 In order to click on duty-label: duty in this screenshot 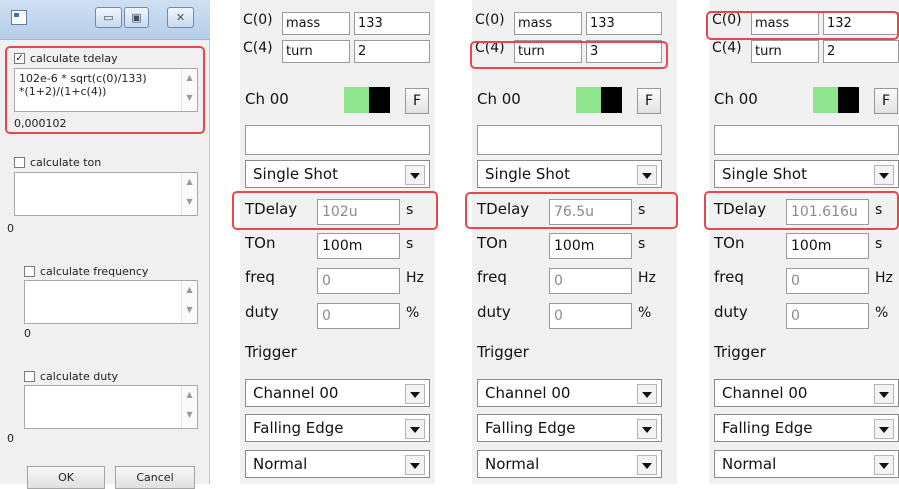, I will do `click(494, 312)`.